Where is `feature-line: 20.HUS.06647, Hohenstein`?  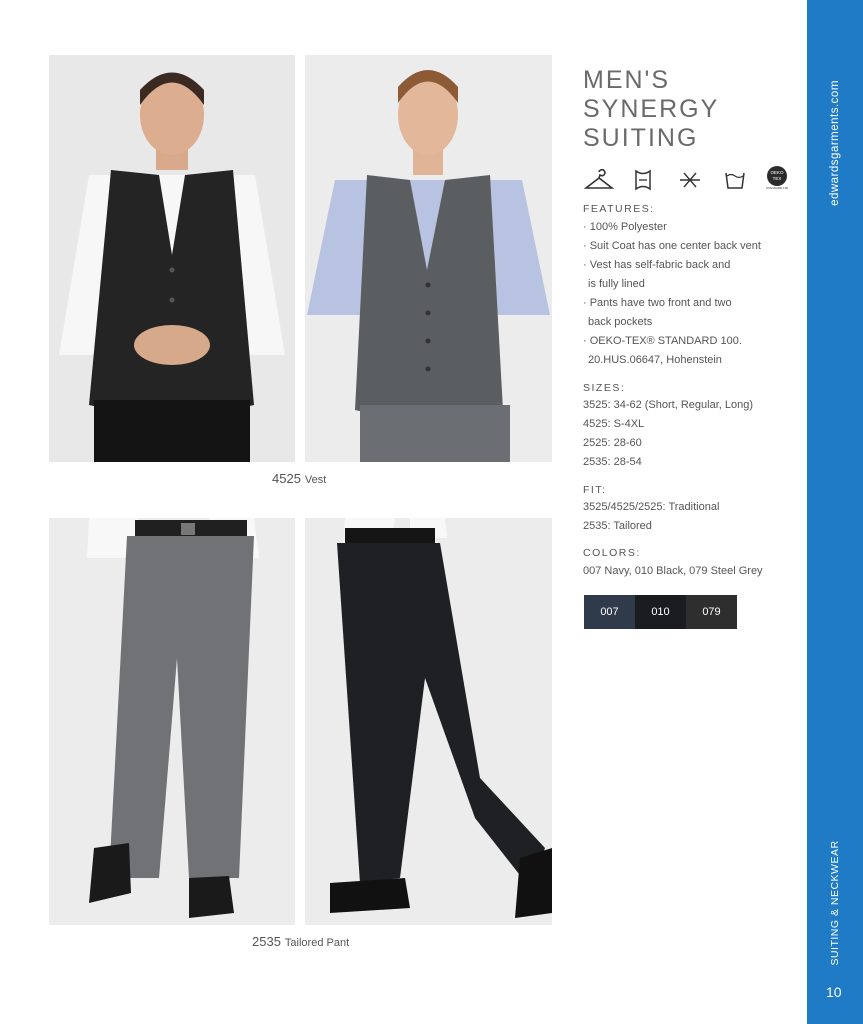 feature-line: 20.HUS.06647, Hohenstein is located at coordinates (655, 360).